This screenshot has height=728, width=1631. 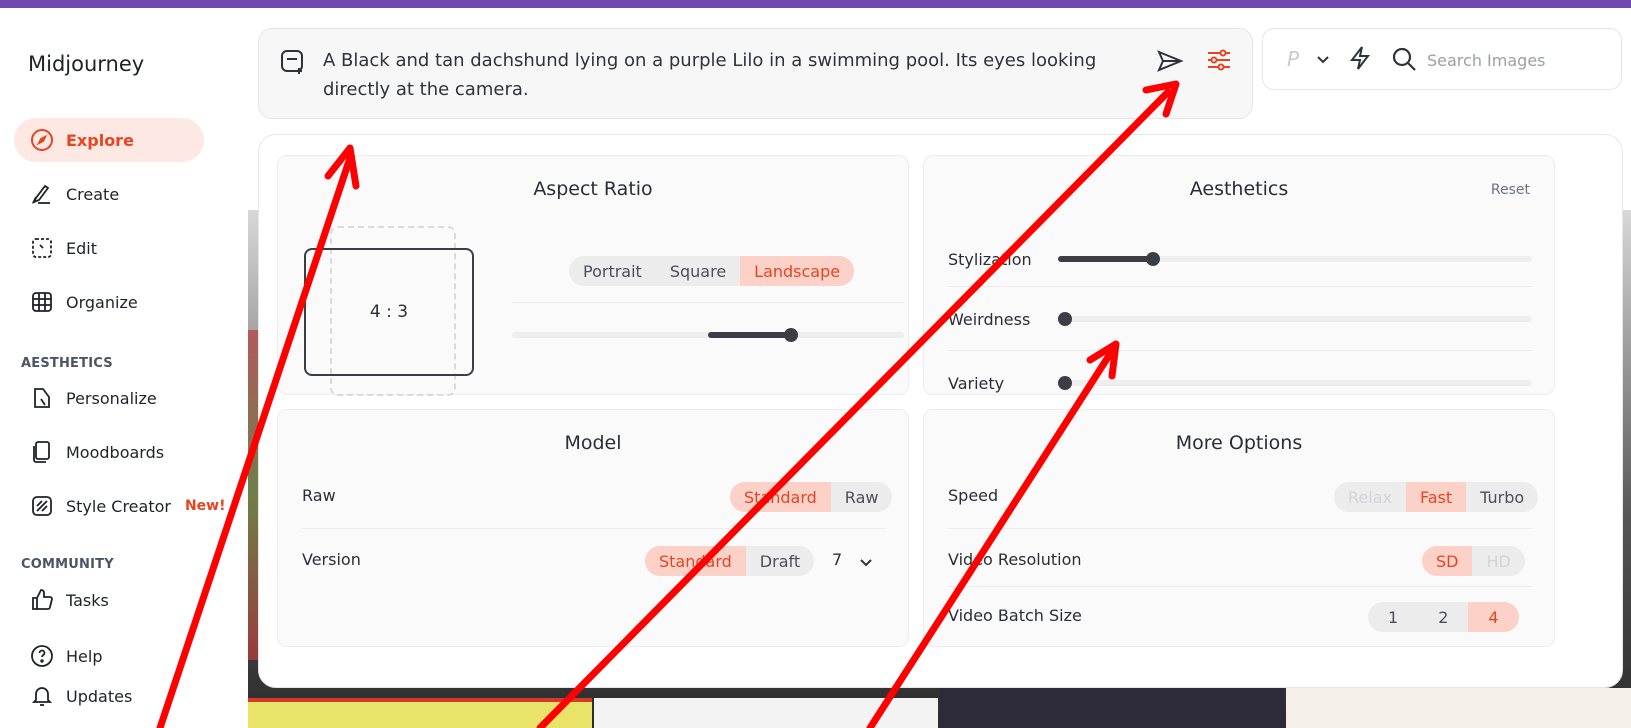 I want to click on video-resolution-toggle: SD HD, so click(x=1473, y=561).